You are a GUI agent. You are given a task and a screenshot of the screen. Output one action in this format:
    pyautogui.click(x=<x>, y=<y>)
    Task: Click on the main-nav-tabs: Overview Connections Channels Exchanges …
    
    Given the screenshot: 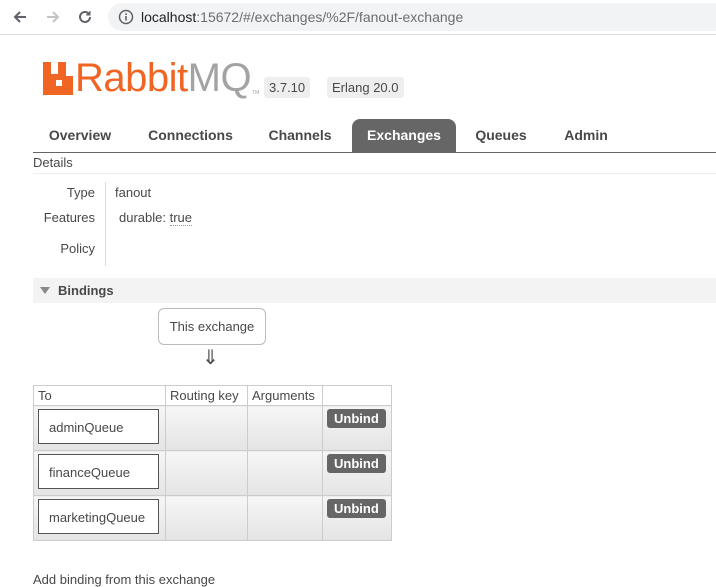 What is the action you would take?
    pyautogui.click(x=374, y=136)
    